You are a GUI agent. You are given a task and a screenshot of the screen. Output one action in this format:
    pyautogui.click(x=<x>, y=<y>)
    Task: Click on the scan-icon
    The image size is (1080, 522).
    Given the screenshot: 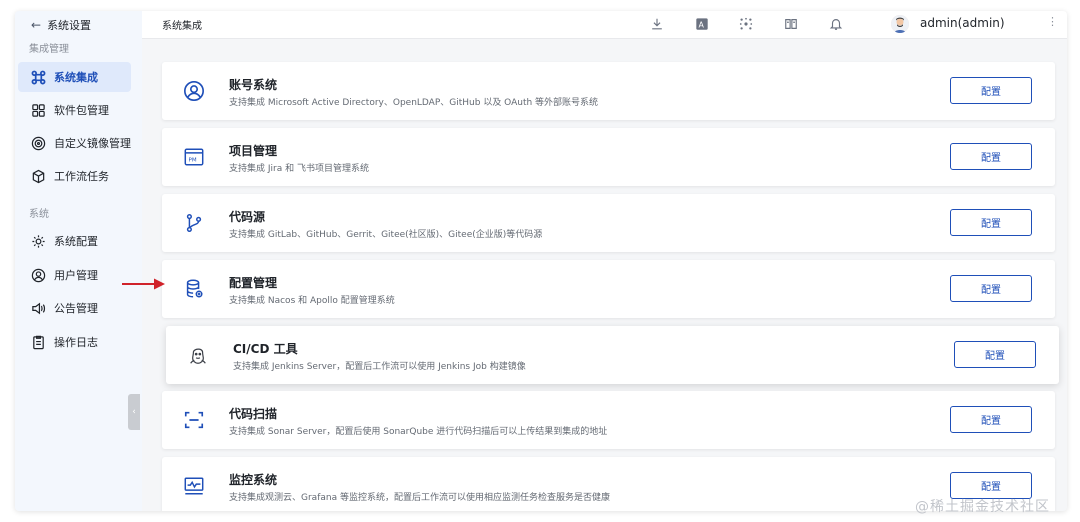 What is the action you would take?
    pyautogui.click(x=194, y=420)
    